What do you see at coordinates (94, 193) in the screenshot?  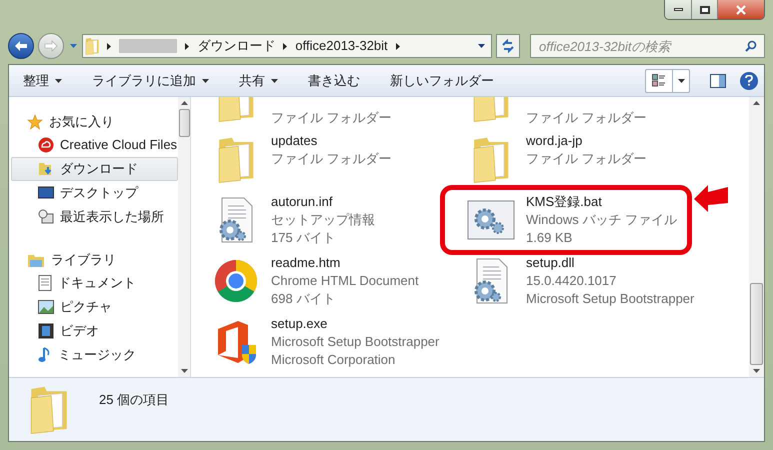 I see `nav-item: デスクトップ` at bounding box center [94, 193].